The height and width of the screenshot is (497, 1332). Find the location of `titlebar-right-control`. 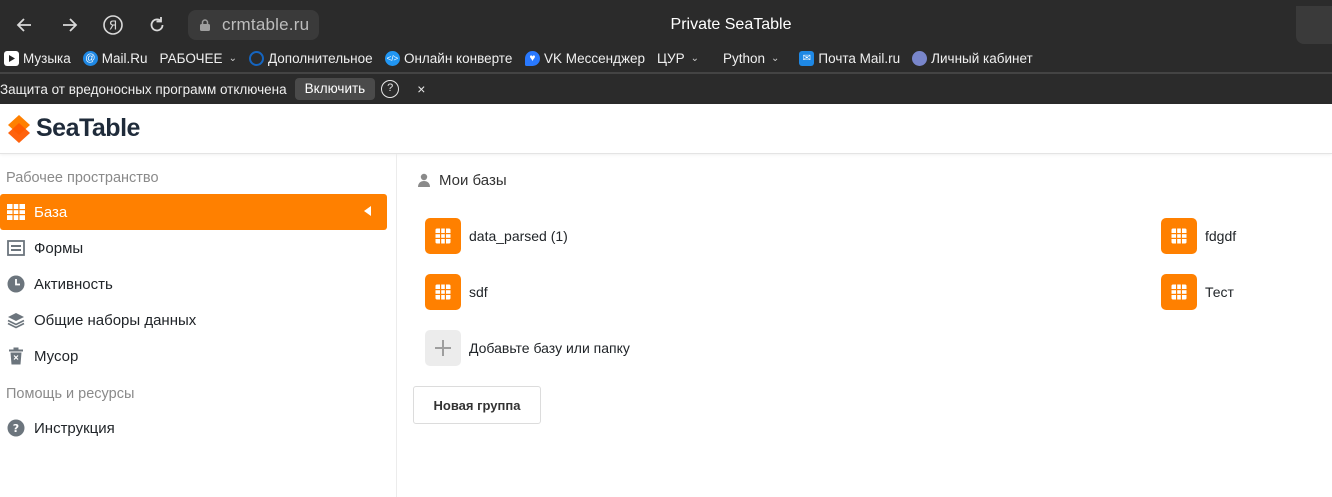

titlebar-right-control is located at coordinates (1314, 25).